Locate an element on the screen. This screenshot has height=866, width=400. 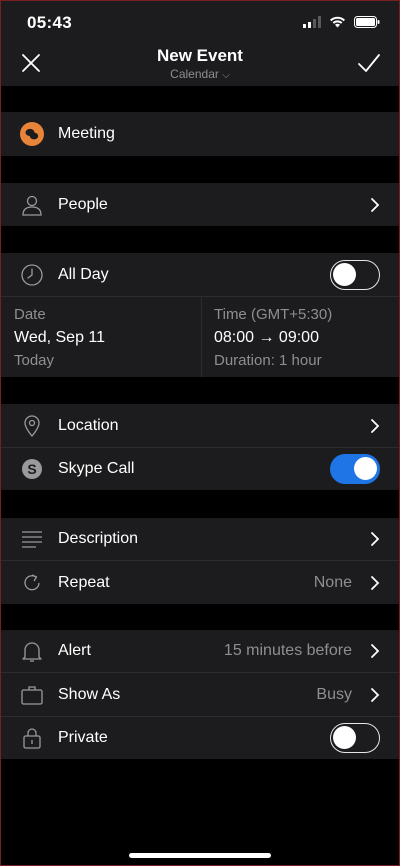
alert-value: 15 minutes before is located at coordinates (287, 650).